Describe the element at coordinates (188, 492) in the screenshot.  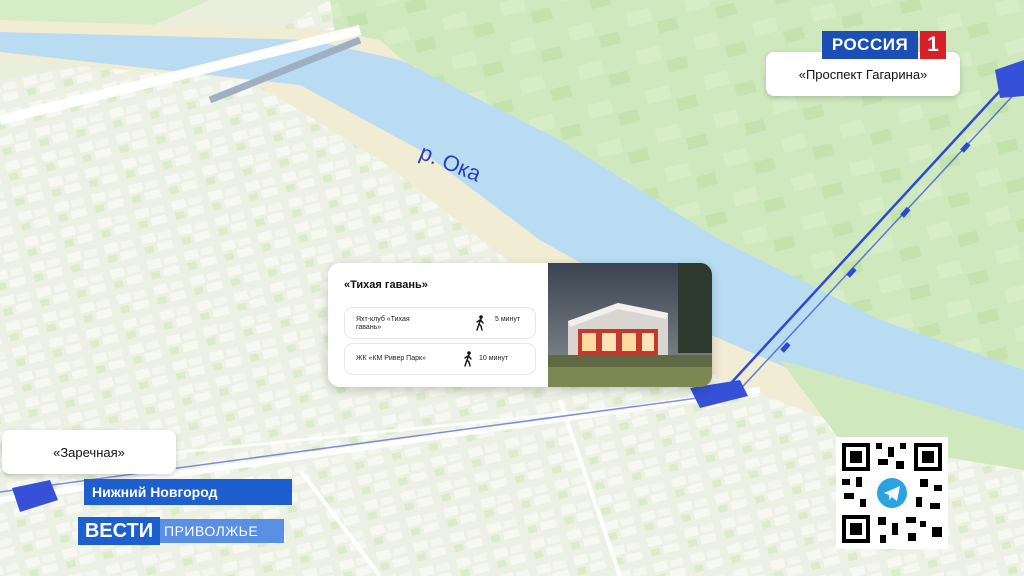
I see `city-caption: Нижний Новгород` at that location.